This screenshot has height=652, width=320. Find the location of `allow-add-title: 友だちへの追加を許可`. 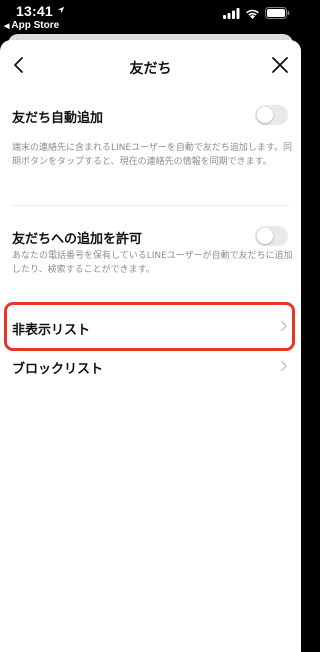

allow-add-title: 友だちへの追加を許可 is located at coordinates (77, 239).